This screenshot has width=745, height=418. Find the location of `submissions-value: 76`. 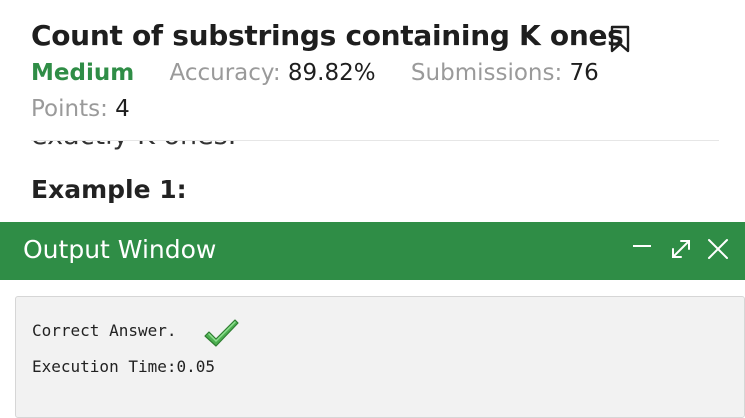

submissions-value: 76 is located at coordinates (584, 73).